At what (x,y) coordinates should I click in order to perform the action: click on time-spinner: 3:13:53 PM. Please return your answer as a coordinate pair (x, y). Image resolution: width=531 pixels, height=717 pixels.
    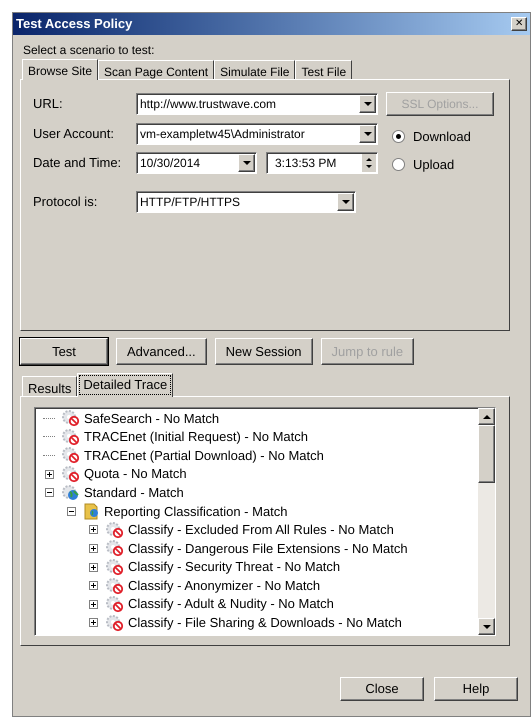
    Looking at the image, I should click on (322, 163).